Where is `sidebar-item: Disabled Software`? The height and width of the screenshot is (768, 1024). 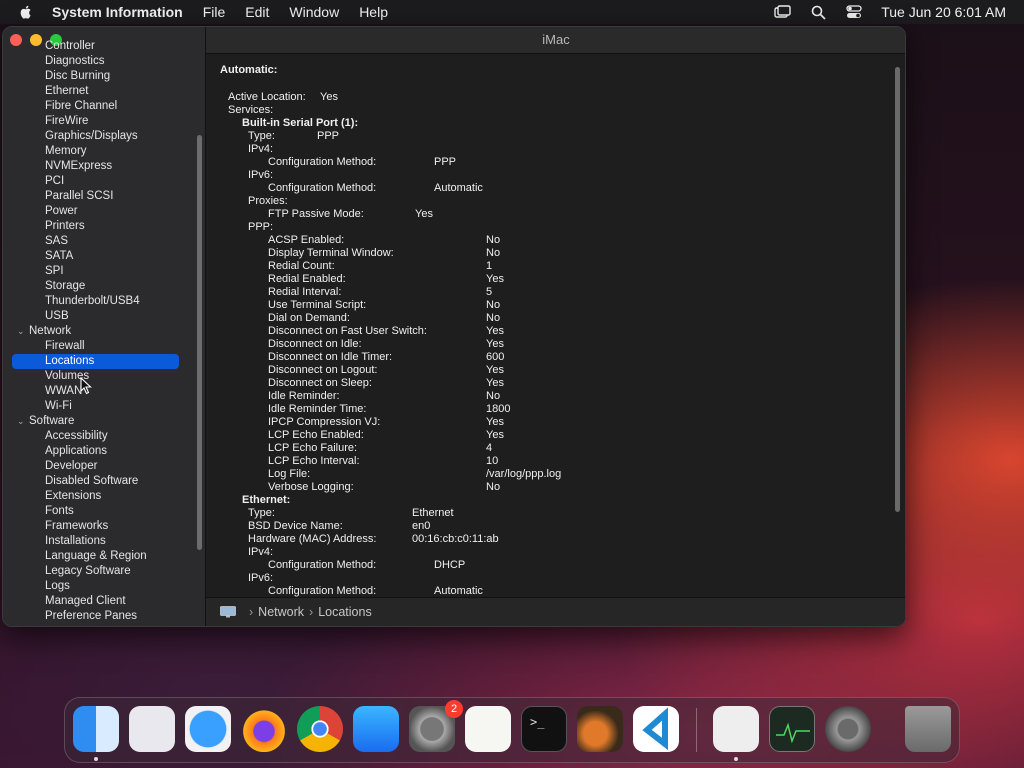
sidebar-item: Disabled Software is located at coordinates (103, 481).